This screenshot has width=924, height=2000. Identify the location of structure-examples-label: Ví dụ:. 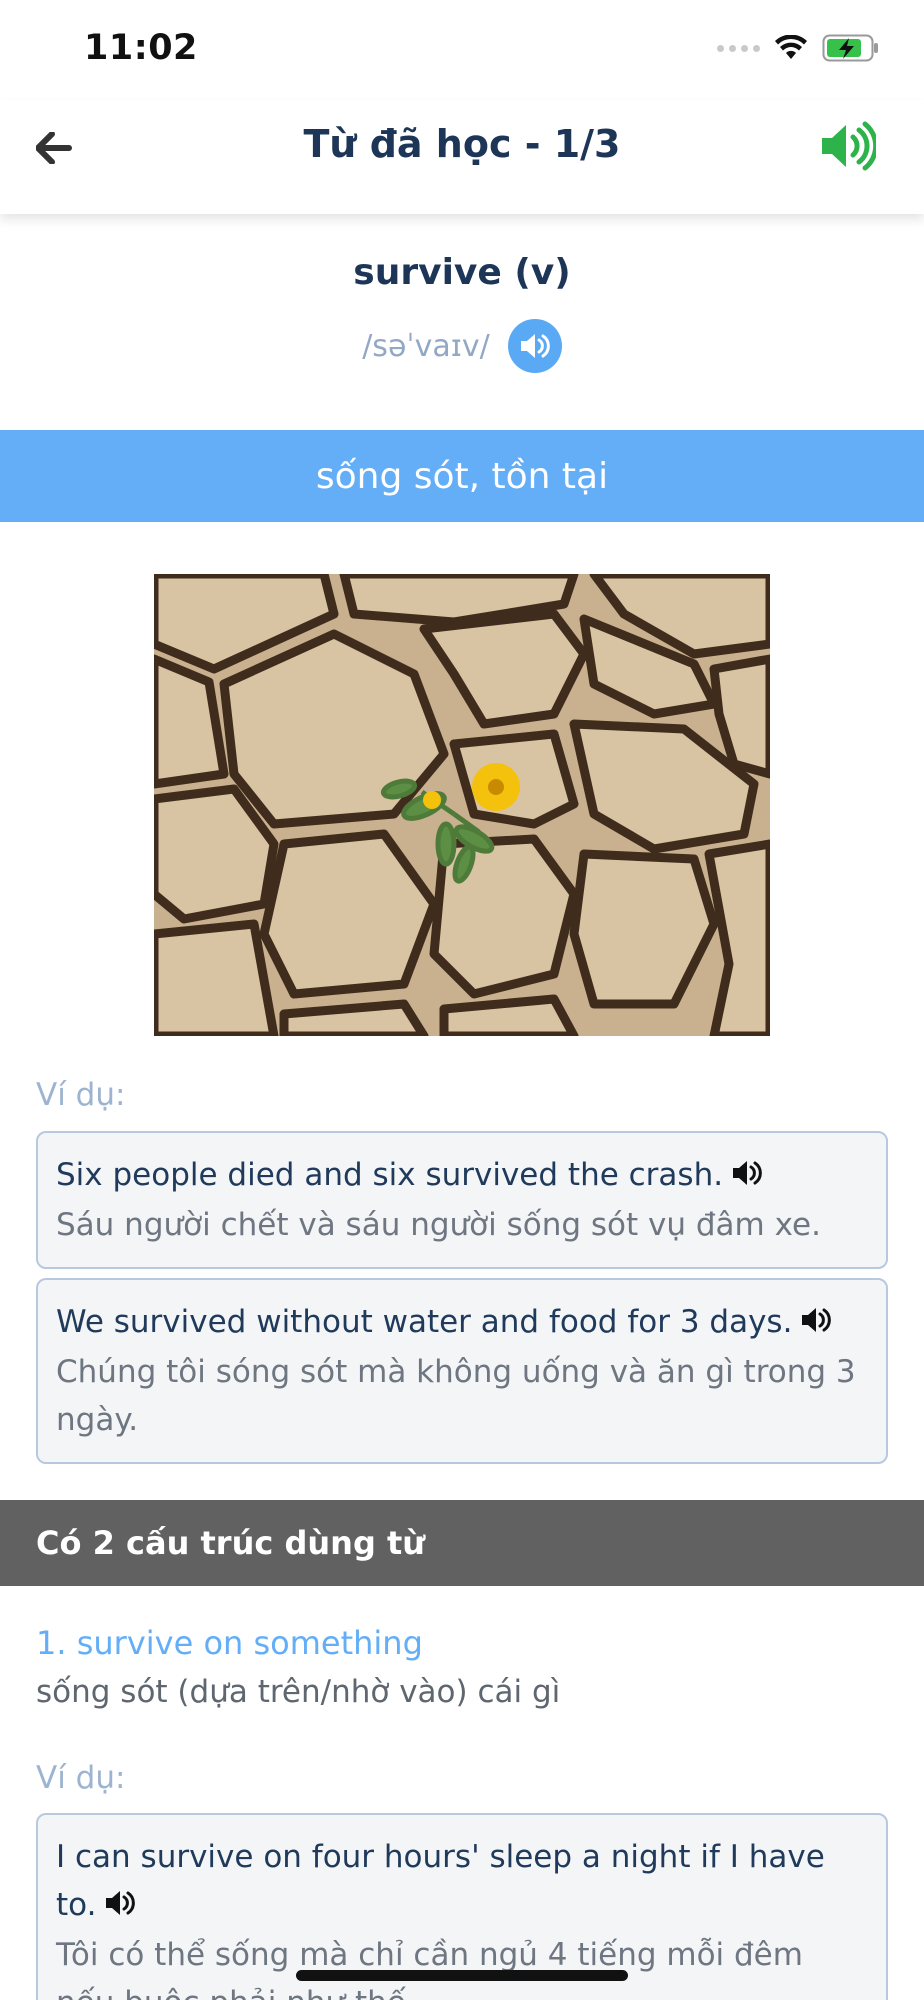
(81, 1778).